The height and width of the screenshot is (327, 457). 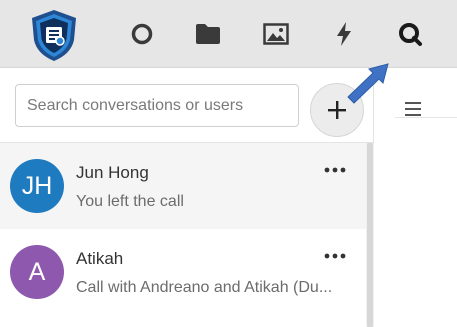 I want to click on shield-logo-icon, so click(x=54, y=35).